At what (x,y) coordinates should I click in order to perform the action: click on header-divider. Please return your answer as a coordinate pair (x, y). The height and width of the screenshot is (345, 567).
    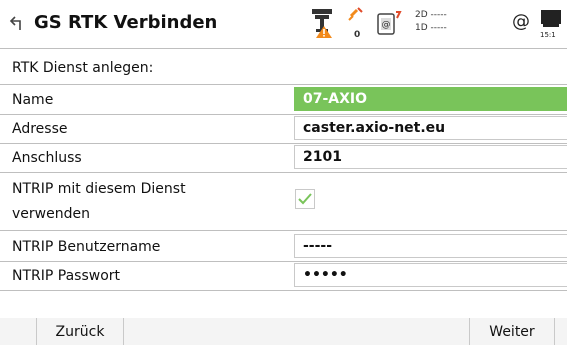
    Looking at the image, I should click on (283, 48).